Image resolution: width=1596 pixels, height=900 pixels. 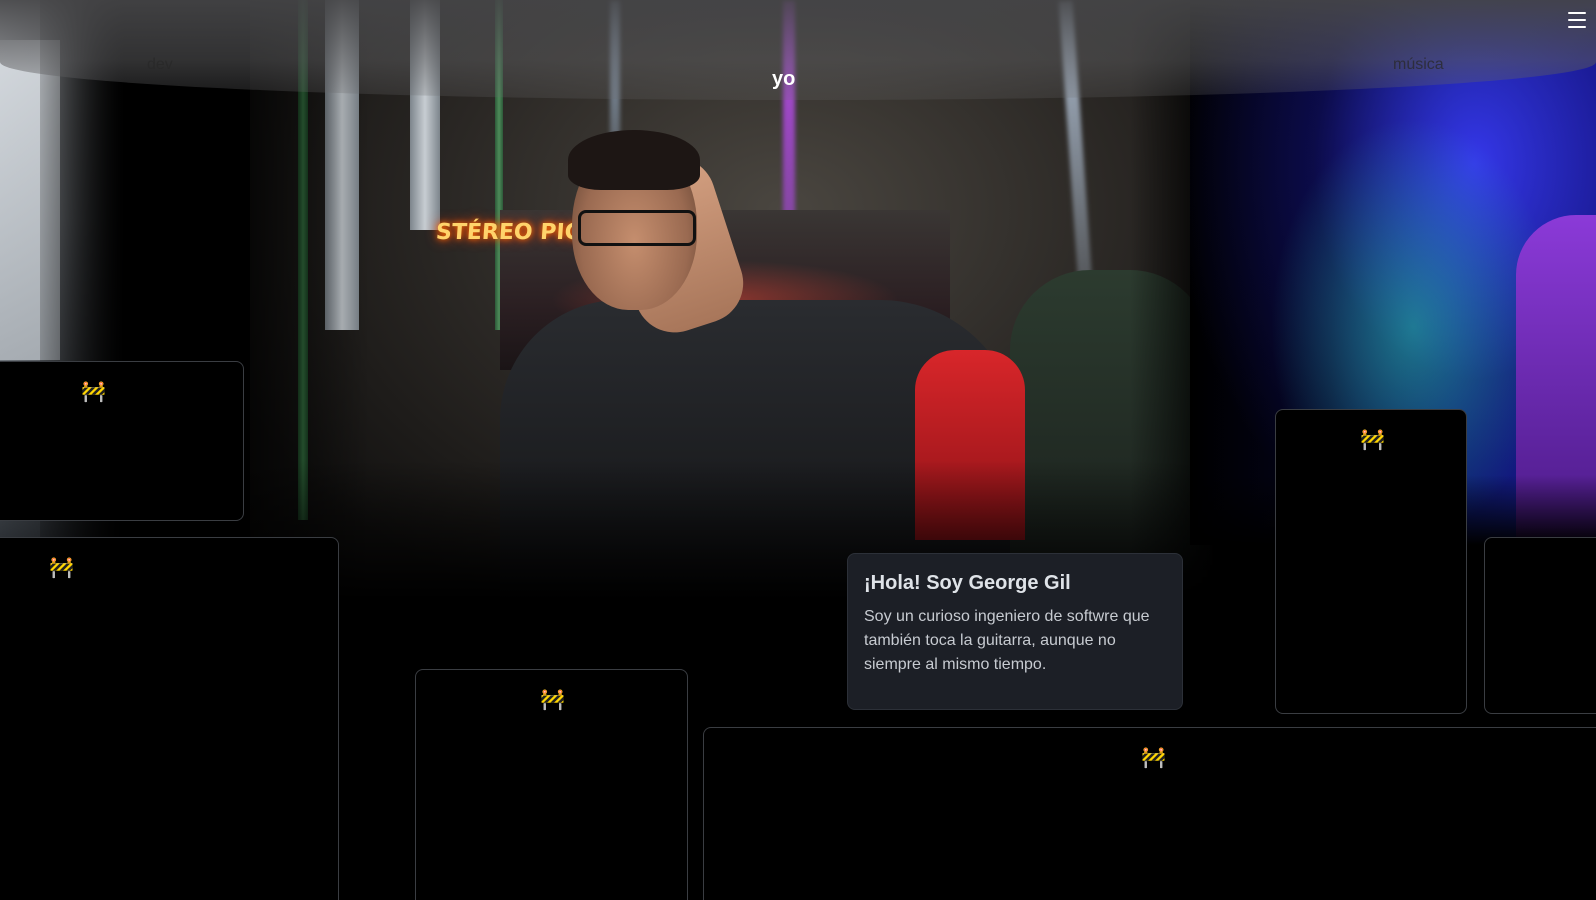 What do you see at coordinates (640, 365) in the screenshot?
I see `portrait-person` at bounding box center [640, 365].